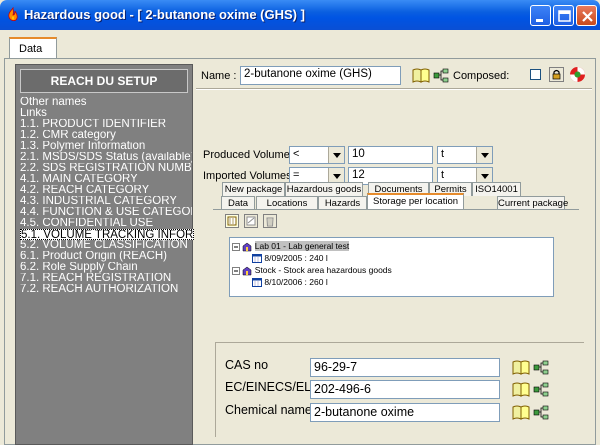 Image resolution: width=600 pixels, height=445 pixels. Describe the element at coordinates (104, 81) in the screenshot. I see `sidebar-header: REACH DU SETUP` at that location.